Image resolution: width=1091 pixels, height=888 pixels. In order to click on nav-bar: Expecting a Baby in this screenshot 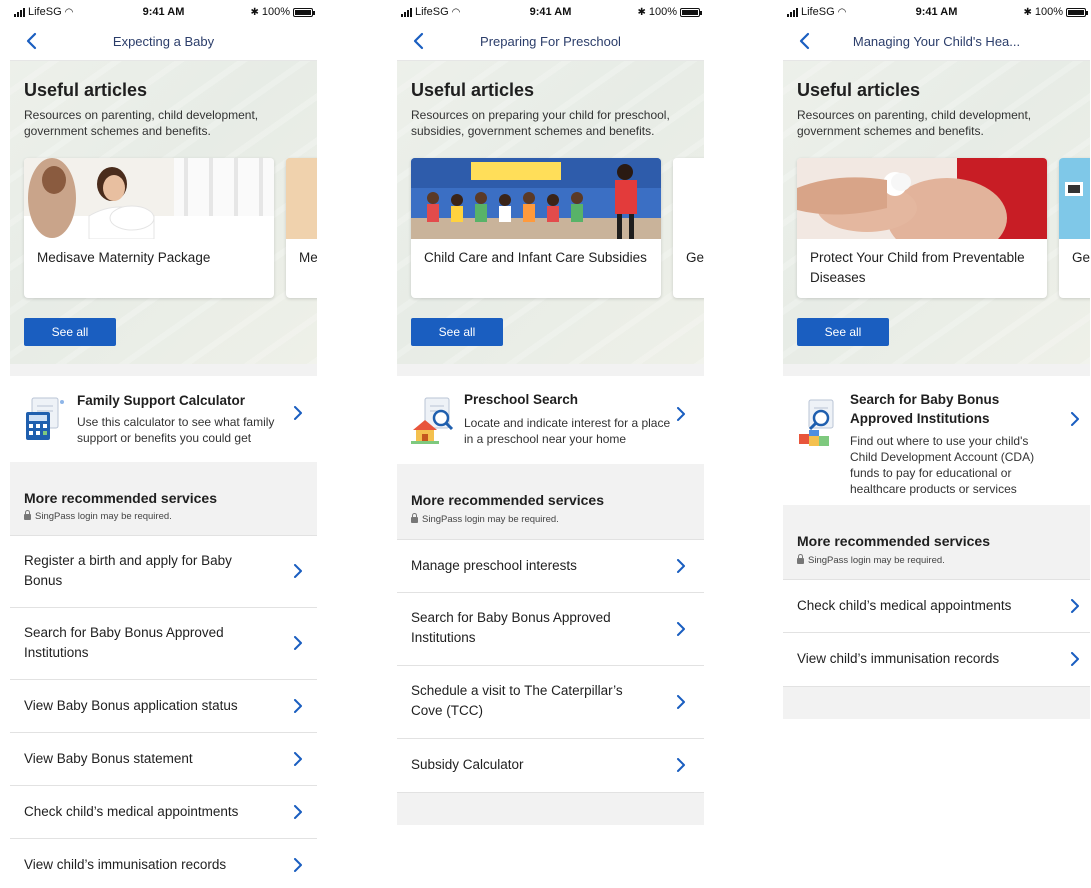, I will do `click(163, 41)`.